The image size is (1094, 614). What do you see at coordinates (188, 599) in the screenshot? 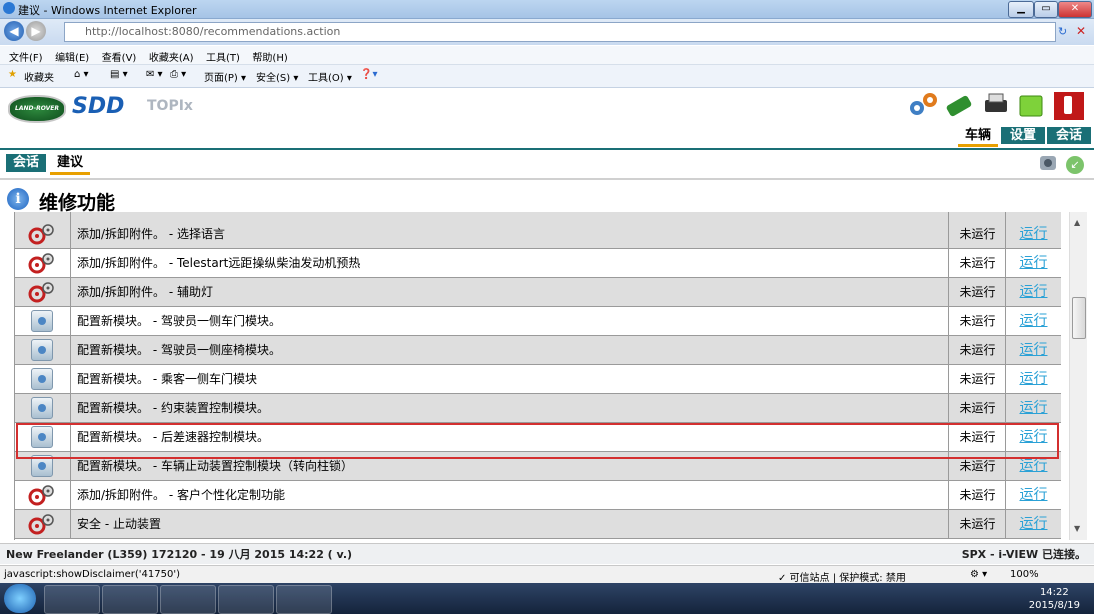
I see `taskbar-media-icon` at bounding box center [188, 599].